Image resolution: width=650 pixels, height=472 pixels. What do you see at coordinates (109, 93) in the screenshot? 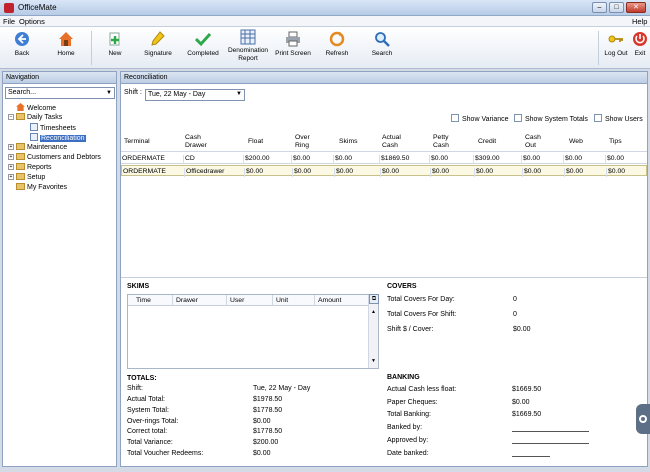
I see `chevron-down-icon: ▼` at bounding box center [109, 93].